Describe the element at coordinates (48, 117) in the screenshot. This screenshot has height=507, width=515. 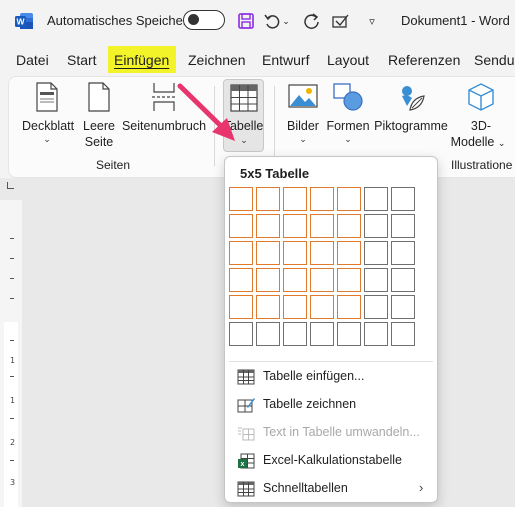
I see `deckblatt-button: Deckblatt ⌄` at that location.